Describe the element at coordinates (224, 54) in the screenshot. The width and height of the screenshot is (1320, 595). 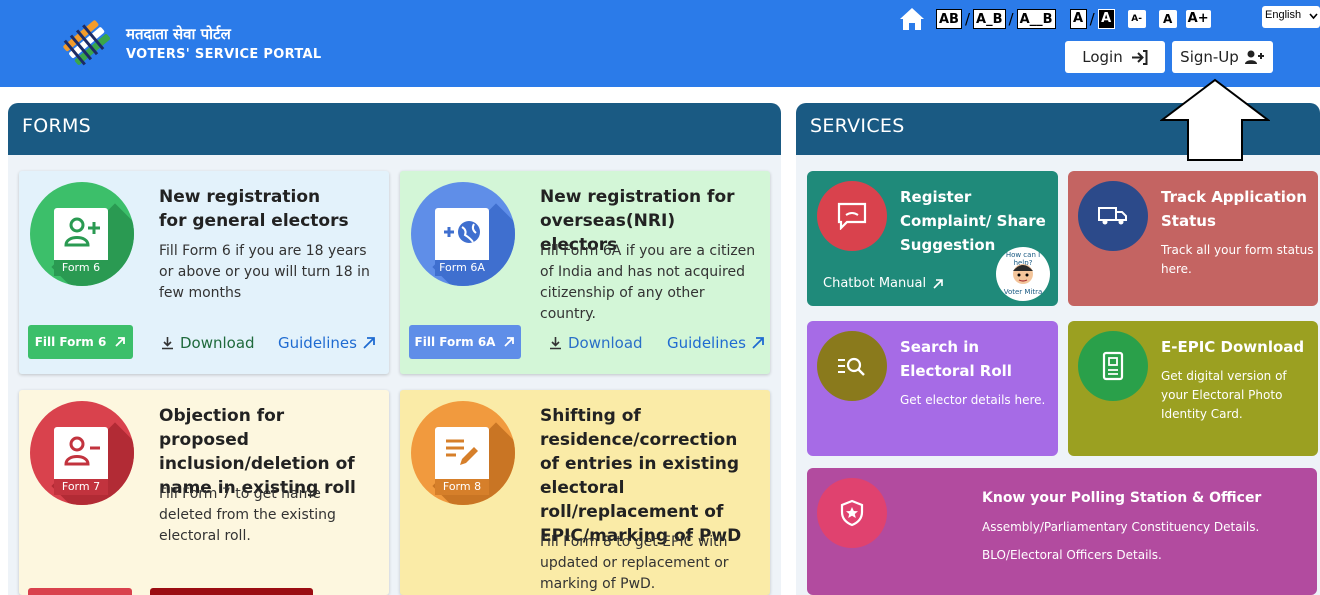
I see `portal-title: VOTERS' SERVICE PORTAL` at that location.